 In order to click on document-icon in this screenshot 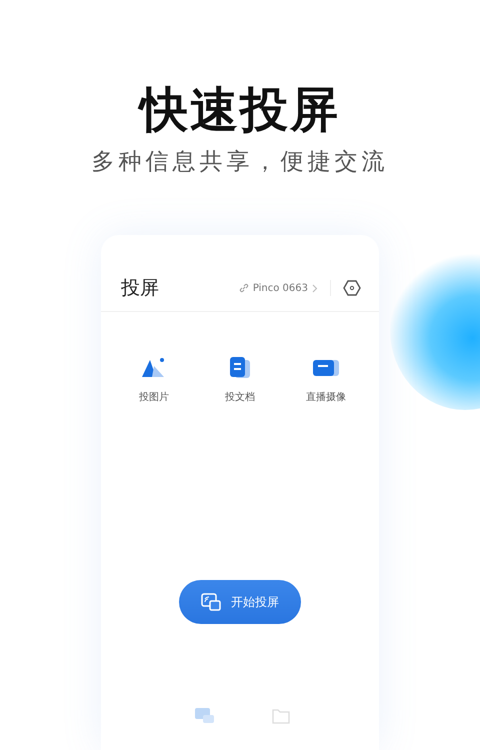, I will do `click(240, 368)`.